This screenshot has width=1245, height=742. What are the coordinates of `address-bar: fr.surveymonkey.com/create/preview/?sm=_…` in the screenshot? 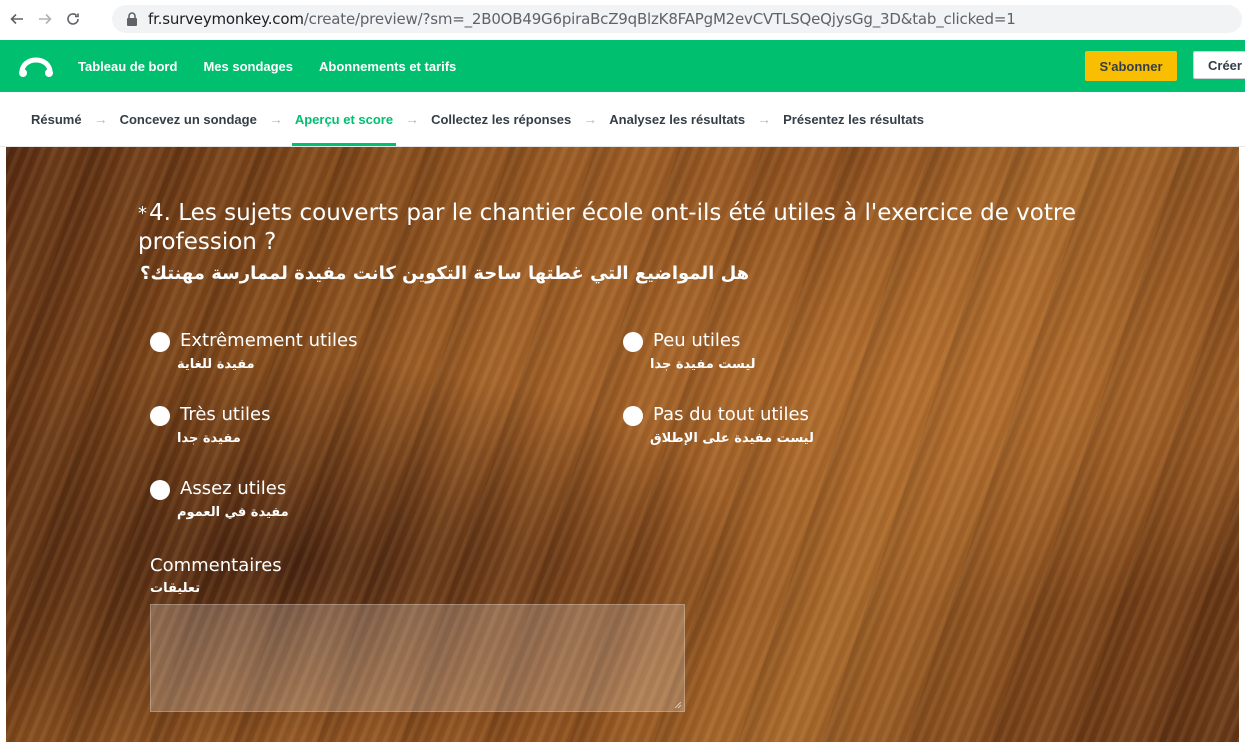 It's located at (677, 19).